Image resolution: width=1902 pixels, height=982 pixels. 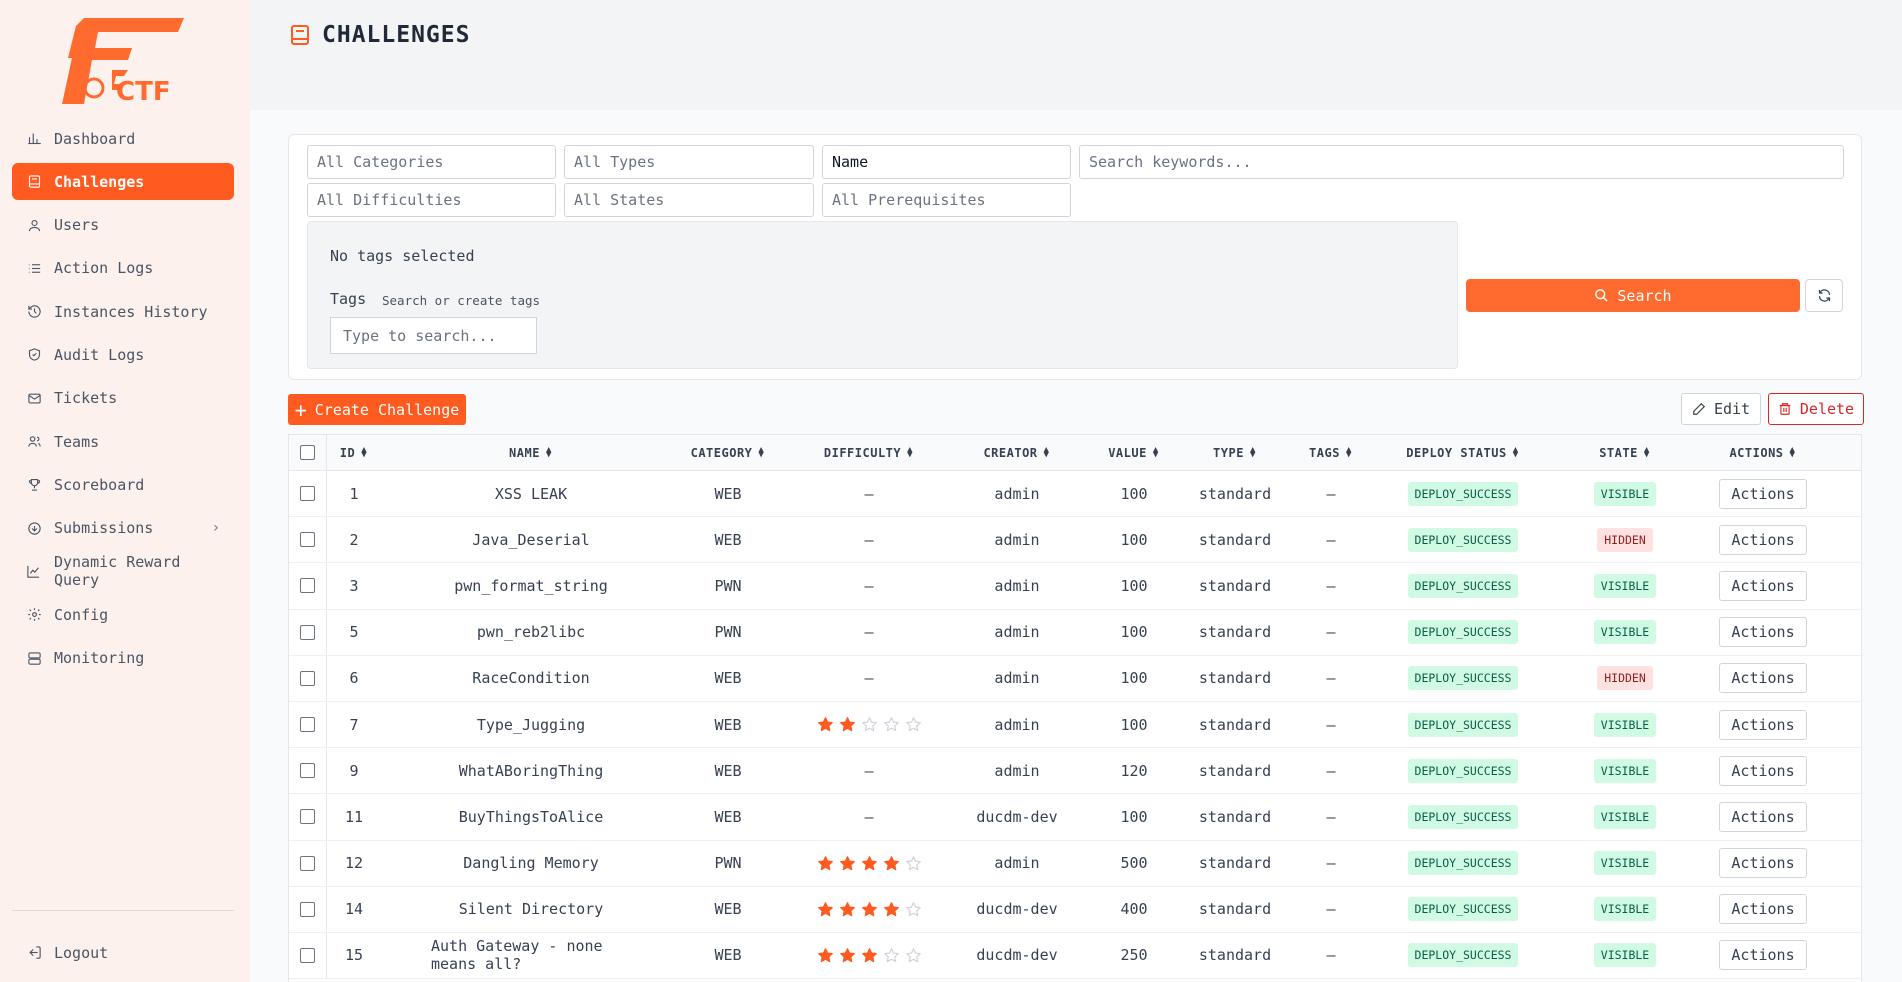 What do you see at coordinates (215, 528) in the screenshot?
I see `chevron-right-icon: ›` at bounding box center [215, 528].